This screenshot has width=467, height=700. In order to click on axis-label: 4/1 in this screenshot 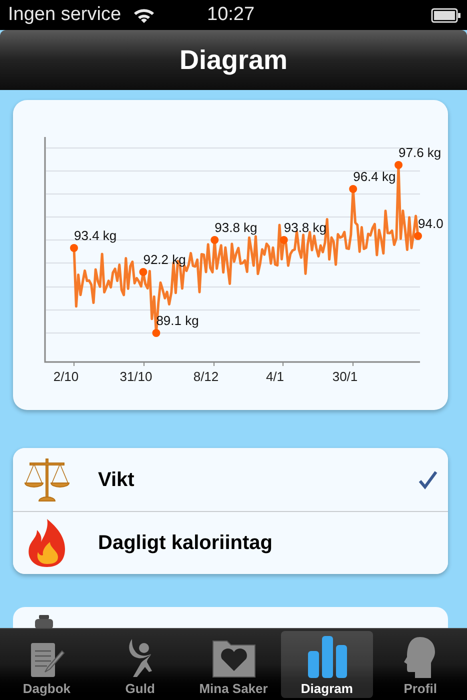, I will do `click(275, 376)`.